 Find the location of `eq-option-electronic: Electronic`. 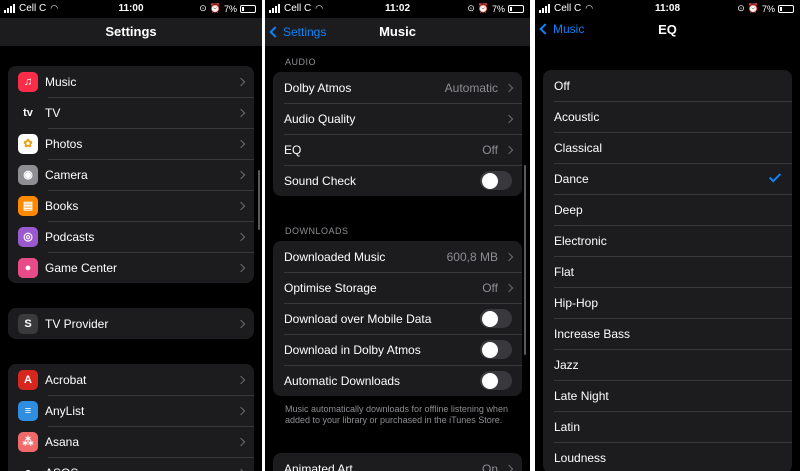

eq-option-electronic: Electronic is located at coordinates (667, 240).